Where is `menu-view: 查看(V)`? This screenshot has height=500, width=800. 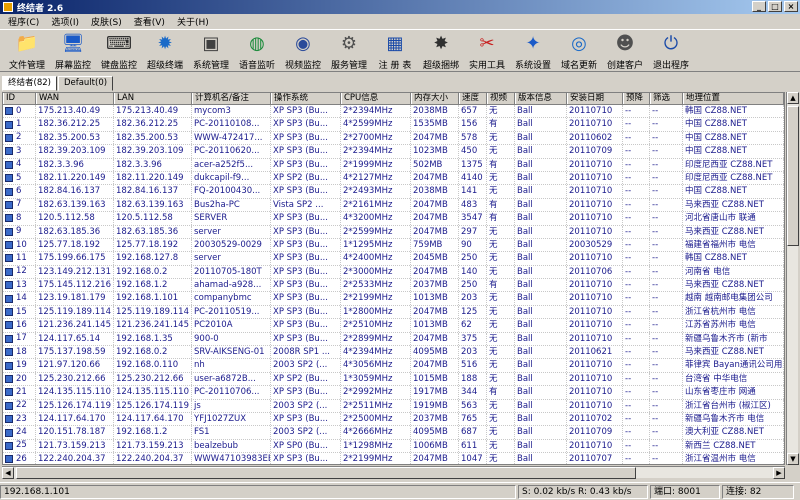
menu-view: 查看(V) is located at coordinates (149, 21).